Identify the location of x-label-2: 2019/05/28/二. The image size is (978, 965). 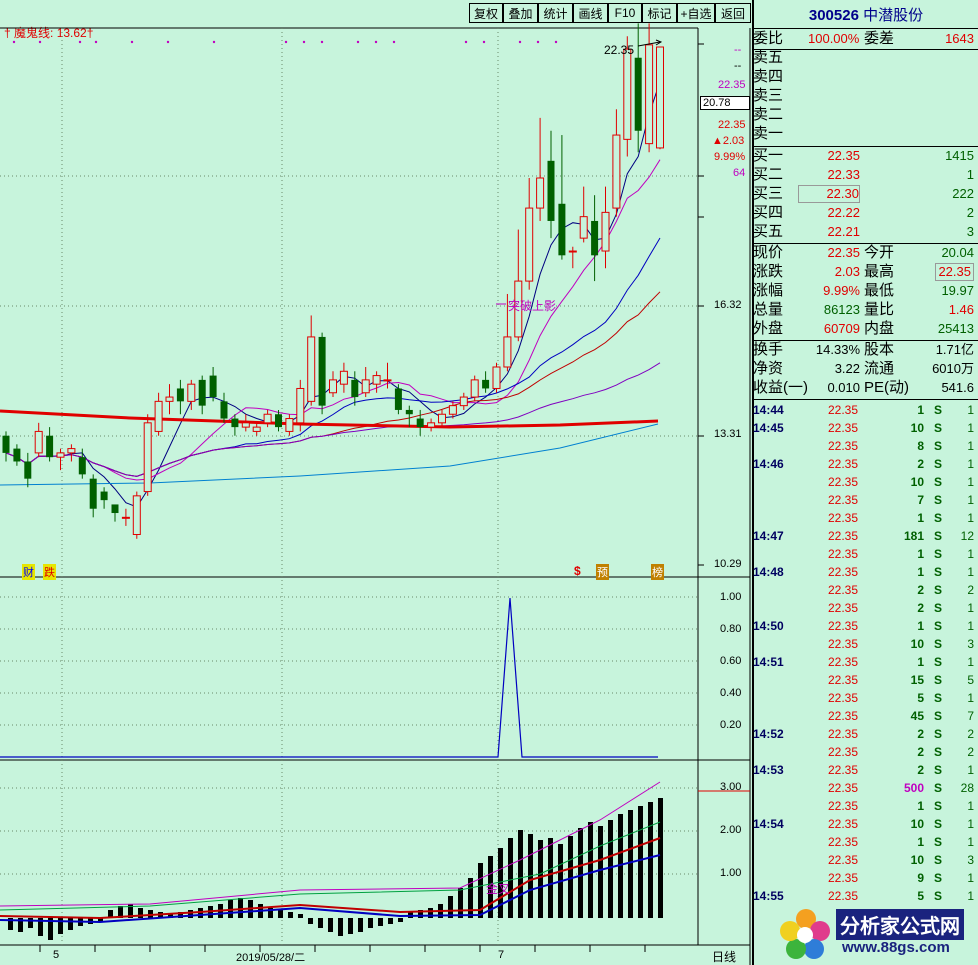
(271, 958).